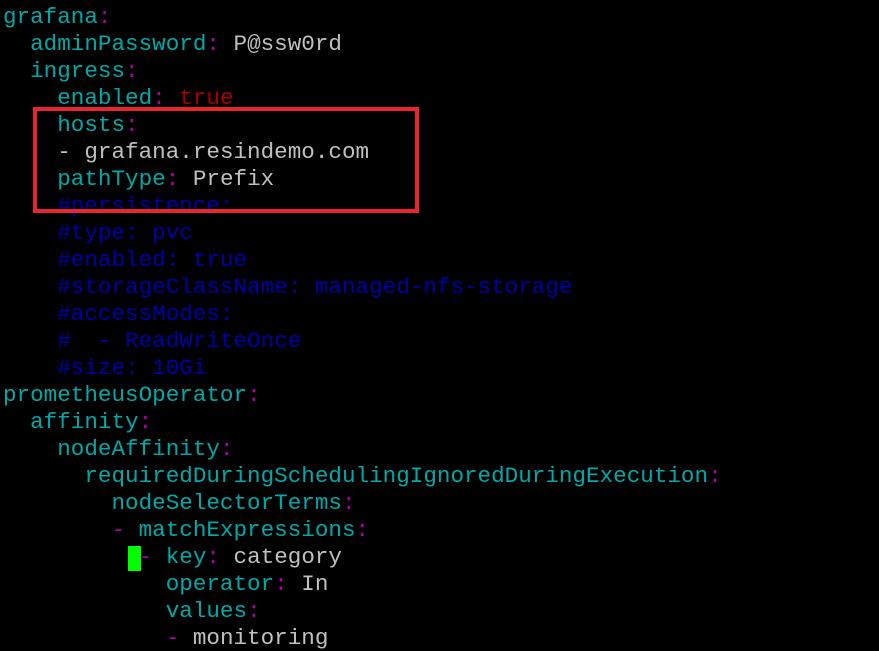 The height and width of the screenshot is (651, 879). Describe the element at coordinates (98, 125) in the screenshot. I see `yaml-line-hosts: hosts:` at that location.